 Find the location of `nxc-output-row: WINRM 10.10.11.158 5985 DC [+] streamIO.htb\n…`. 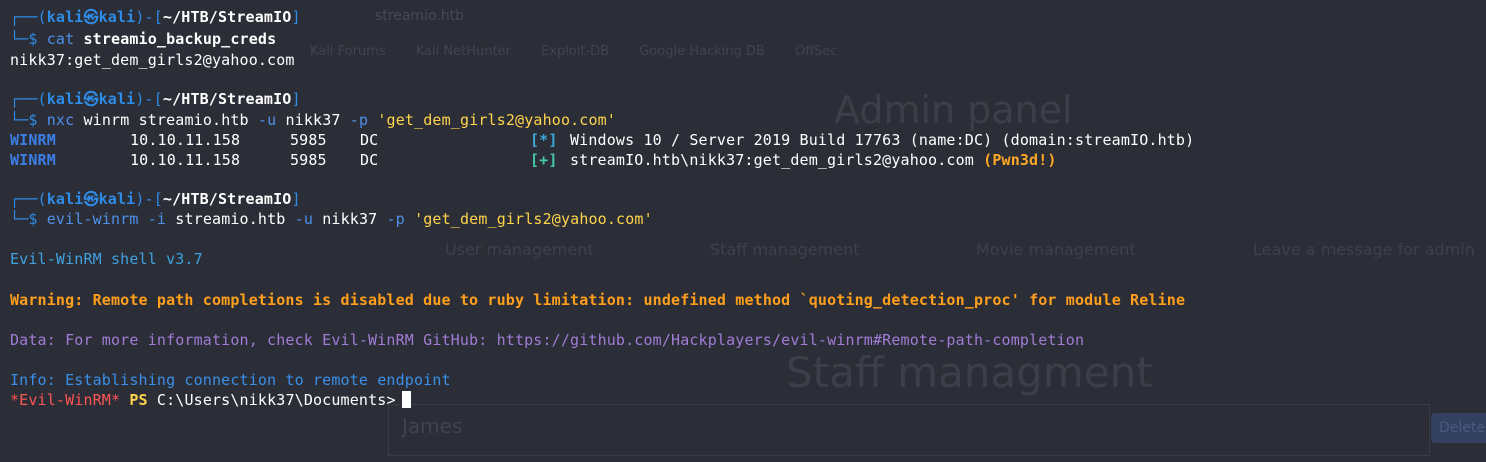

nxc-output-row: WINRM 10.10.11.158 5985 DC [+] streamIO.htb\n… is located at coordinates (533, 160).